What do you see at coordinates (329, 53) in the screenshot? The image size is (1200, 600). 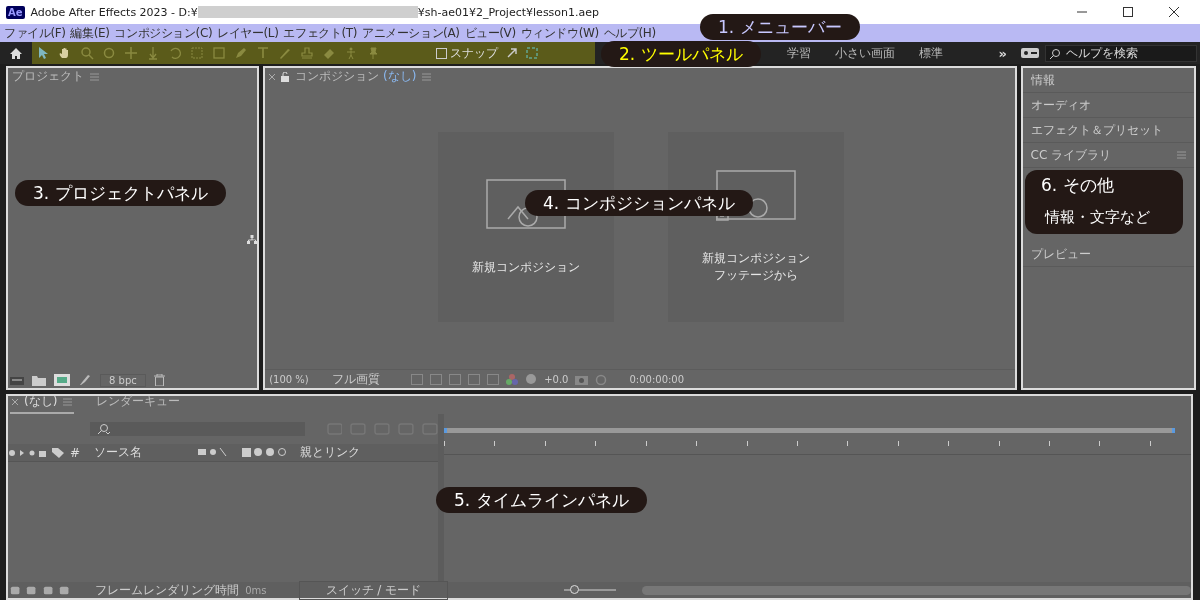 I see `eraser-icon` at bounding box center [329, 53].